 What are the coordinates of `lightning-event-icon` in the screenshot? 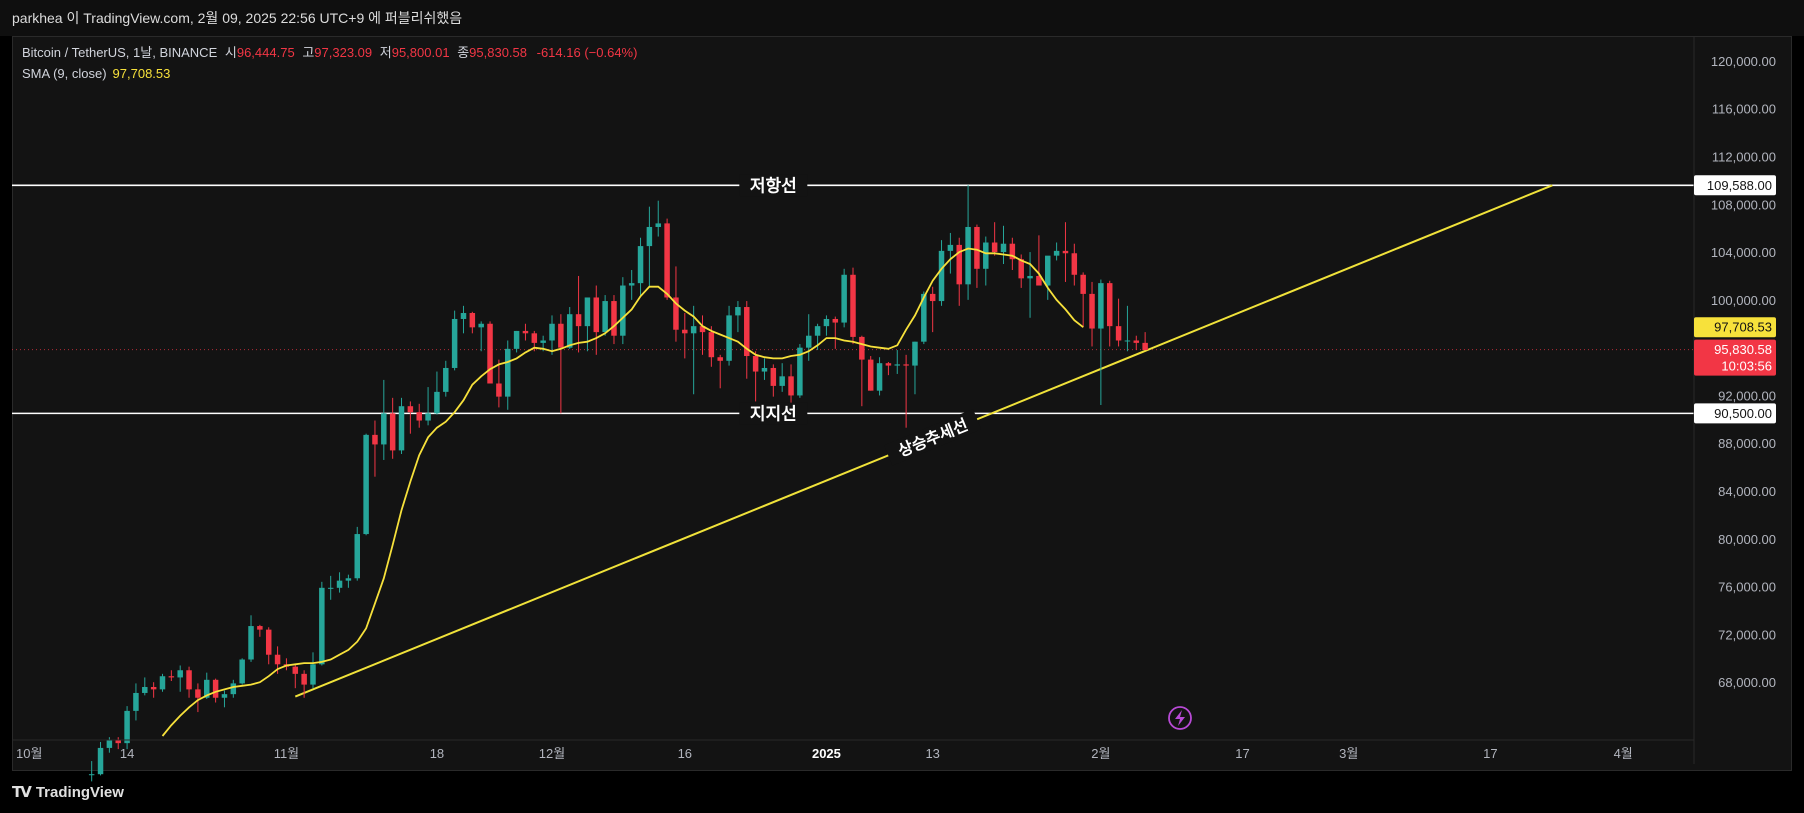 It's located at (1180, 718).